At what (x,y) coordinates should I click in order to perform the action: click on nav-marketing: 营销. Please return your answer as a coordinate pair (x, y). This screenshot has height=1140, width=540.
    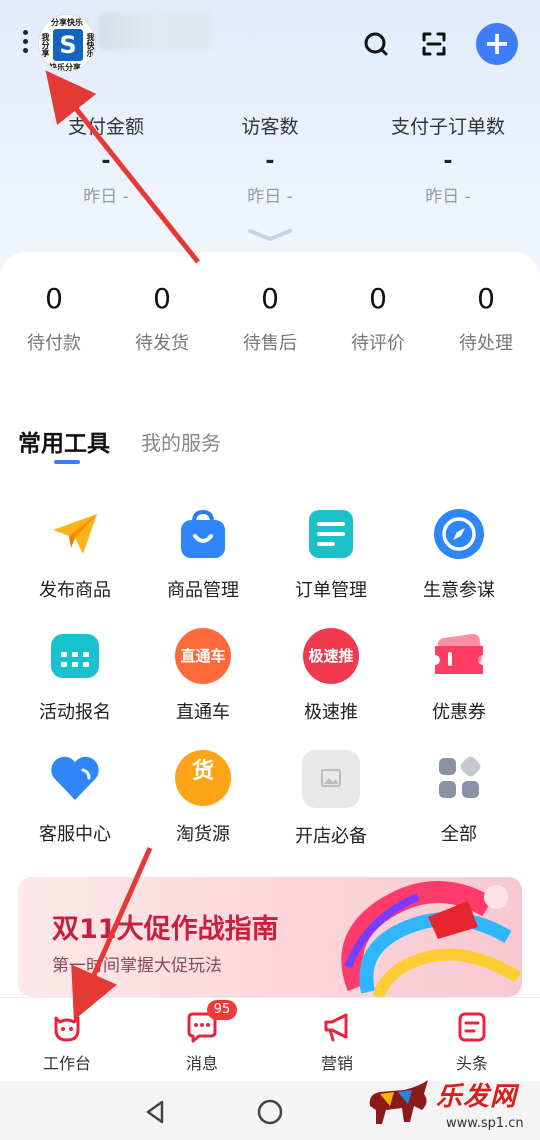
    Looking at the image, I should click on (337, 1042).